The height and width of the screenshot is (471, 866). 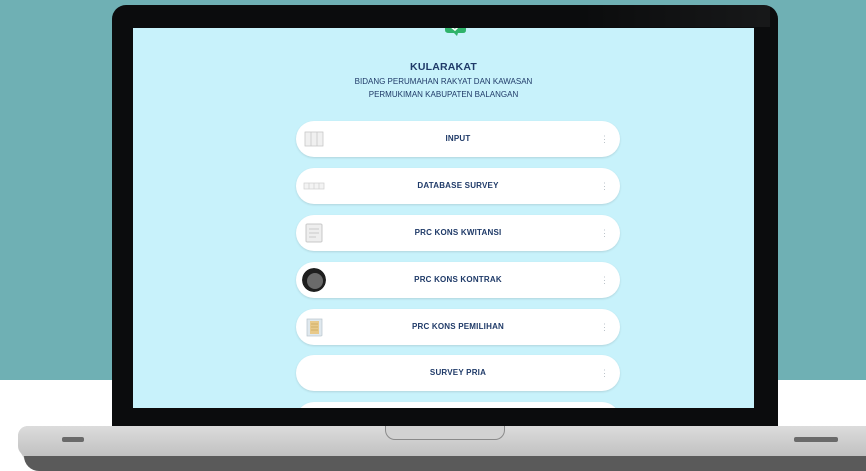 I want to click on menu-item-label: INPUT, so click(x=458, y=138).